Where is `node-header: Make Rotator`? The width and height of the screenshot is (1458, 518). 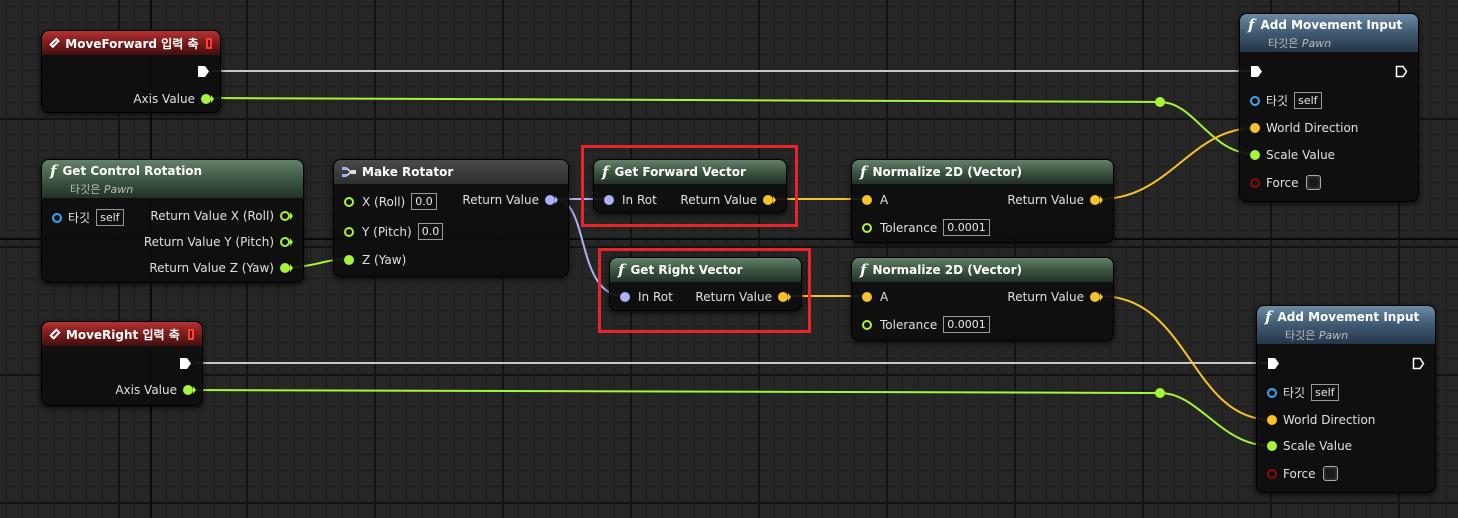 node-header: Make Rotator is located at coordinates (451, 172).